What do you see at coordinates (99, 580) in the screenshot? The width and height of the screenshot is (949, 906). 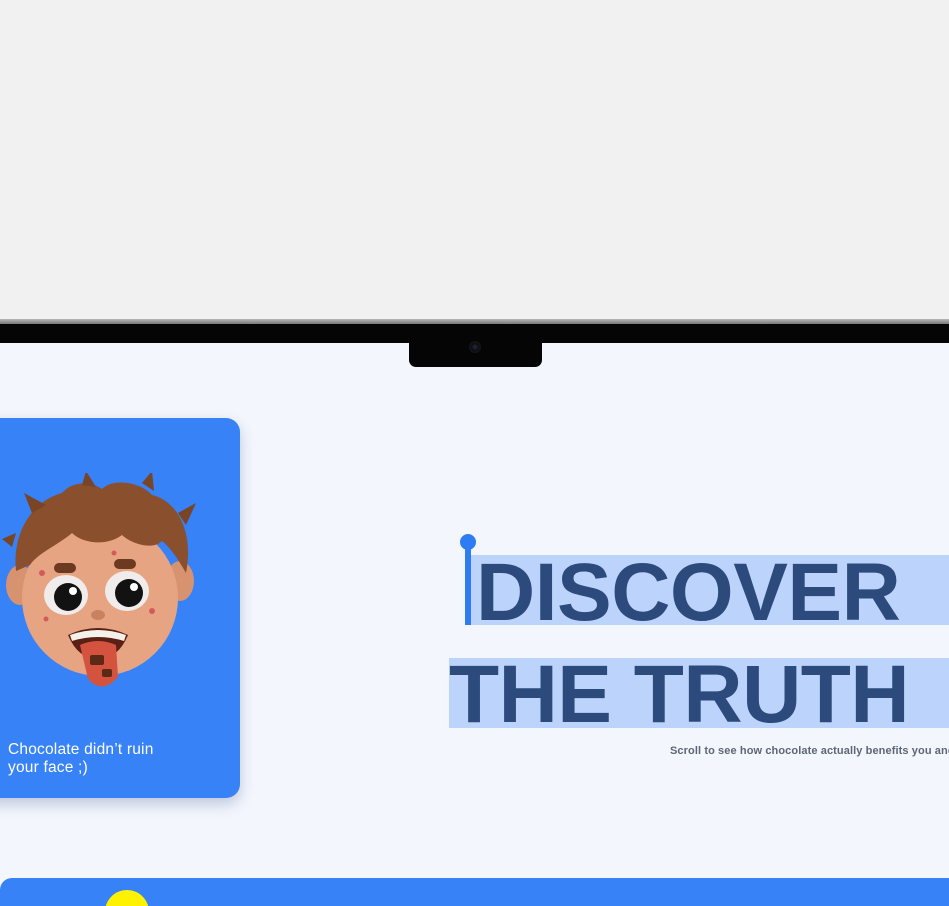 I see `cartoon-boy-illustration` at bounding box center [99, 580].